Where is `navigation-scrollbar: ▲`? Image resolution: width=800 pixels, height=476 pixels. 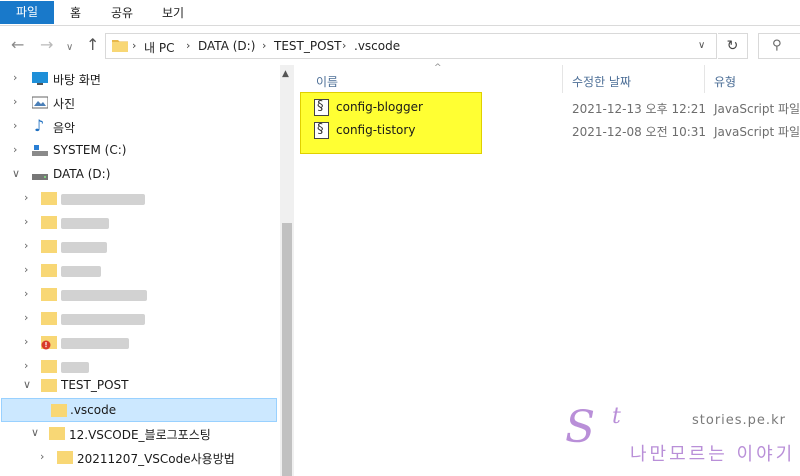 navigation-scrollbar: ▲ is located at coordinates (287, 270).